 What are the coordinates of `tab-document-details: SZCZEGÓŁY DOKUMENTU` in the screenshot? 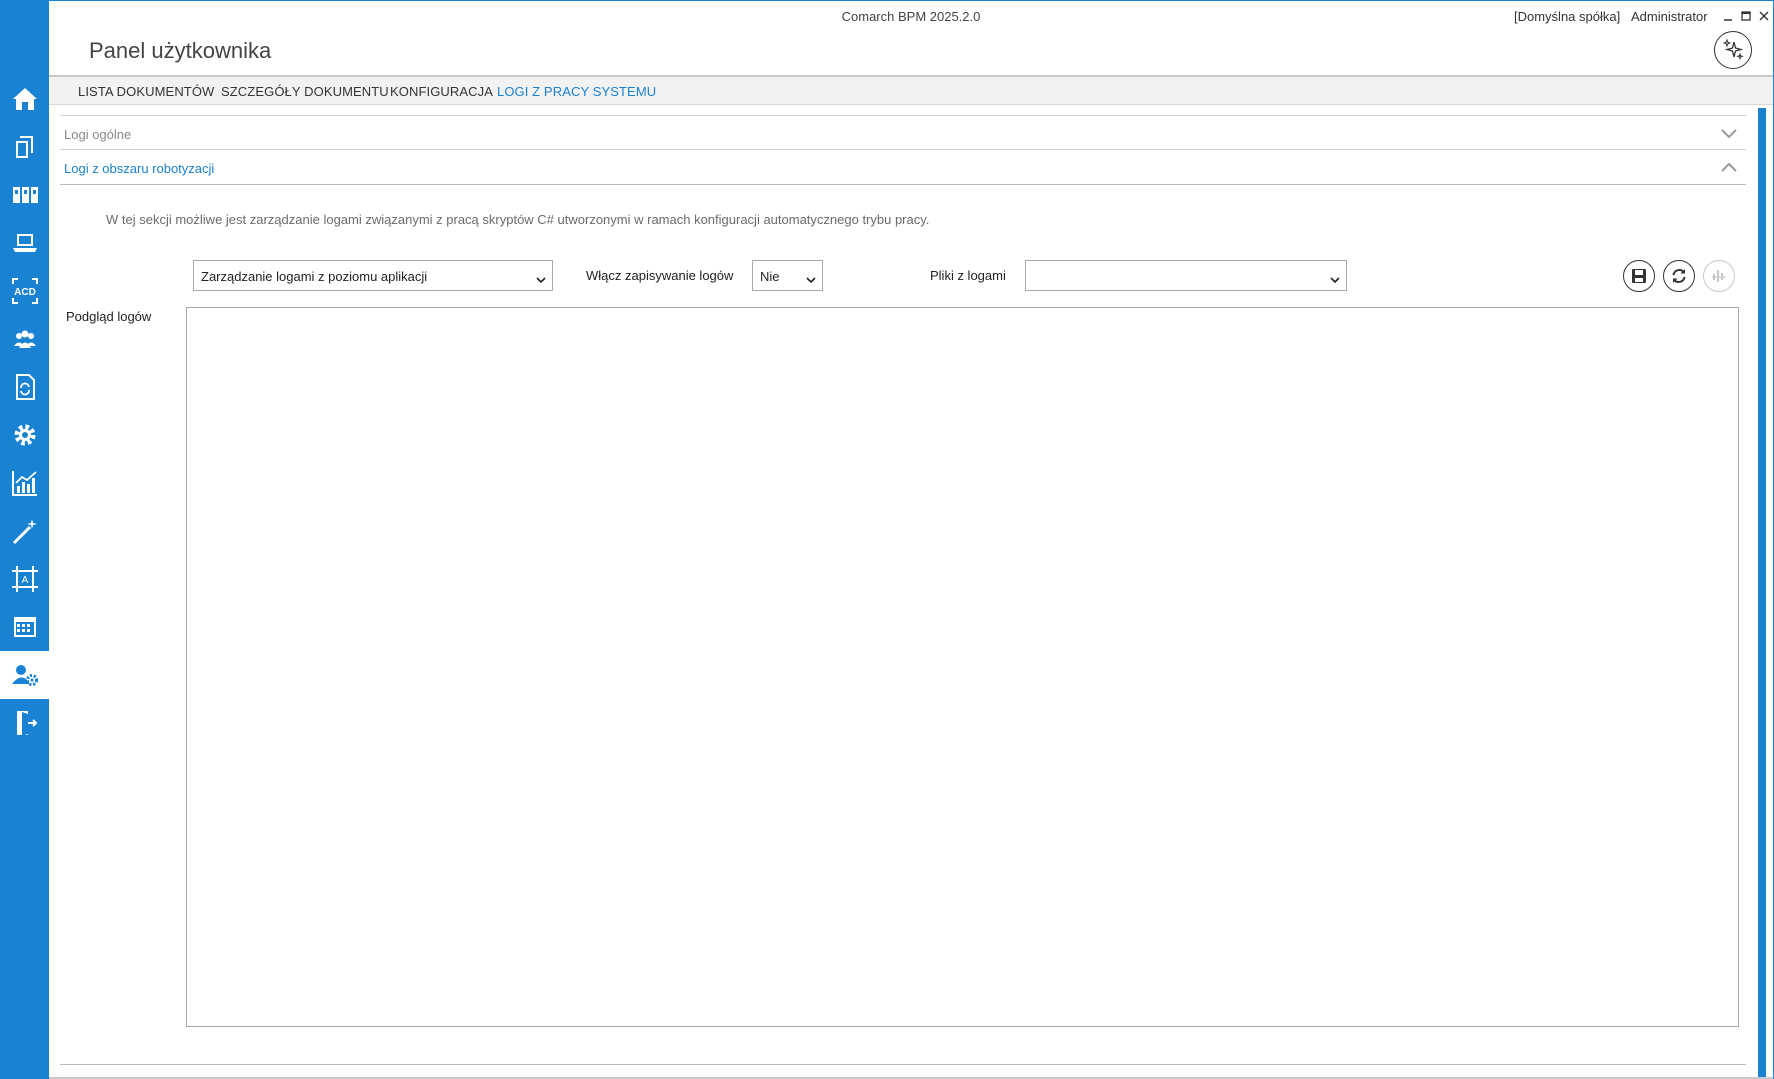 It's located at (305, 91).